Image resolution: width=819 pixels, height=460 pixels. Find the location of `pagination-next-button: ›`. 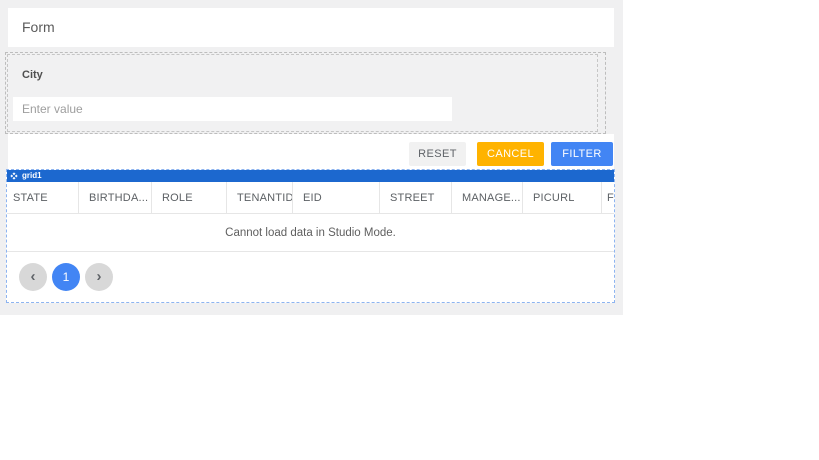

pagination-next-button: › is located at coordinates (99, 277).